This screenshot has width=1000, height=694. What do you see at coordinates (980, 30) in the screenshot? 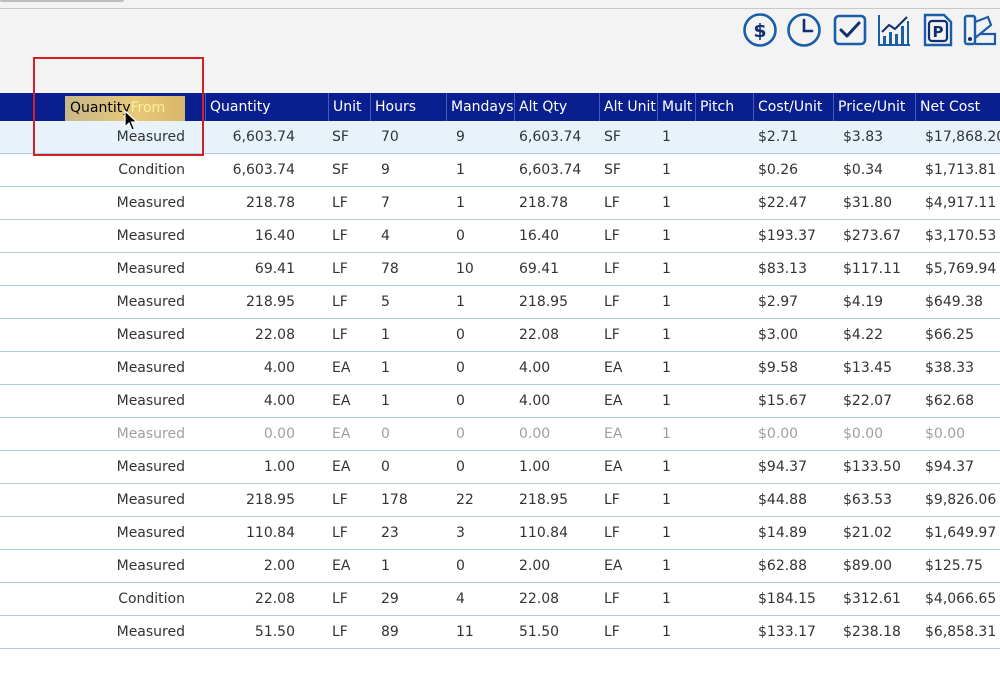
I see `swatch-icon` at bounding box center [980, 30].